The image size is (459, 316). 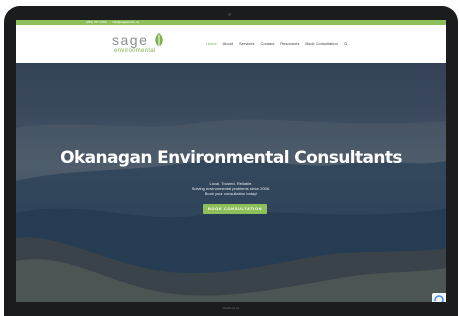 I want to click on device-label: MacBook Air, so click(x=231, y=308).